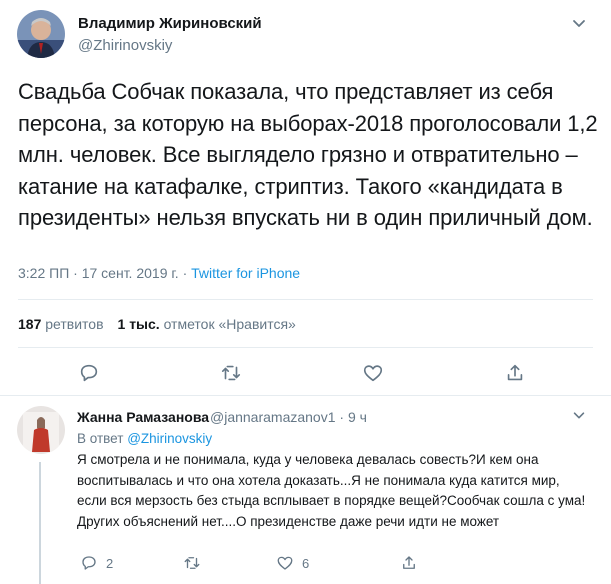 The width and height of the screenshot is (611, 584). I want to click on reply-handle-time: @jannaramazanov1 · 9 ч, so click(288, 417).